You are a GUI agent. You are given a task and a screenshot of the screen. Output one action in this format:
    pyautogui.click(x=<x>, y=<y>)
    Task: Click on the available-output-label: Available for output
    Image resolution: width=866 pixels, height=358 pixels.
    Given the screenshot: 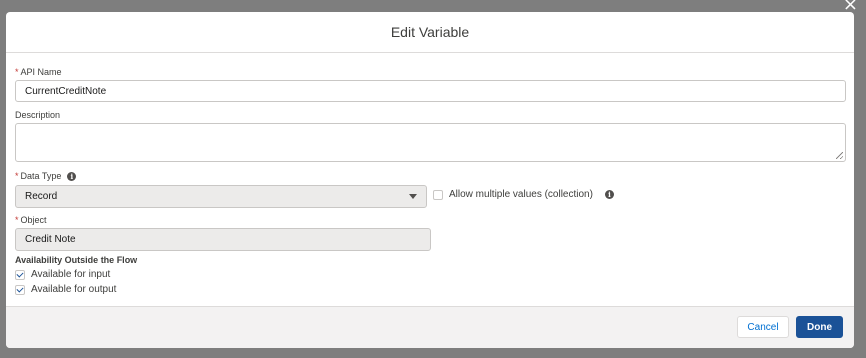 What is the action you would take?
    pyautogui.click(x=74, y=289)
    